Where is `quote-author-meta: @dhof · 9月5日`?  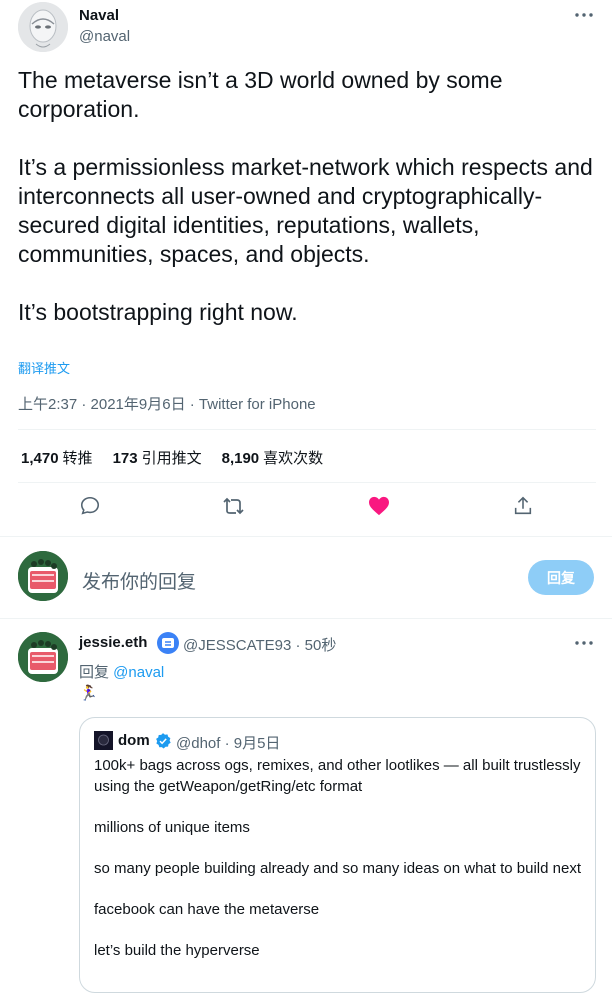
quote-author-meta: @dhof · 9月5日 is located at coordinates (228, 743).